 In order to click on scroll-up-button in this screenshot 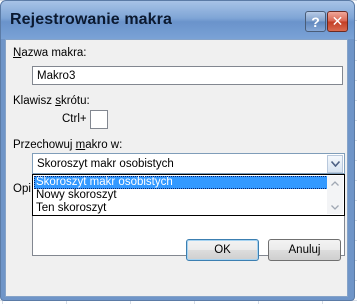, I will do `click(335, 183)`.